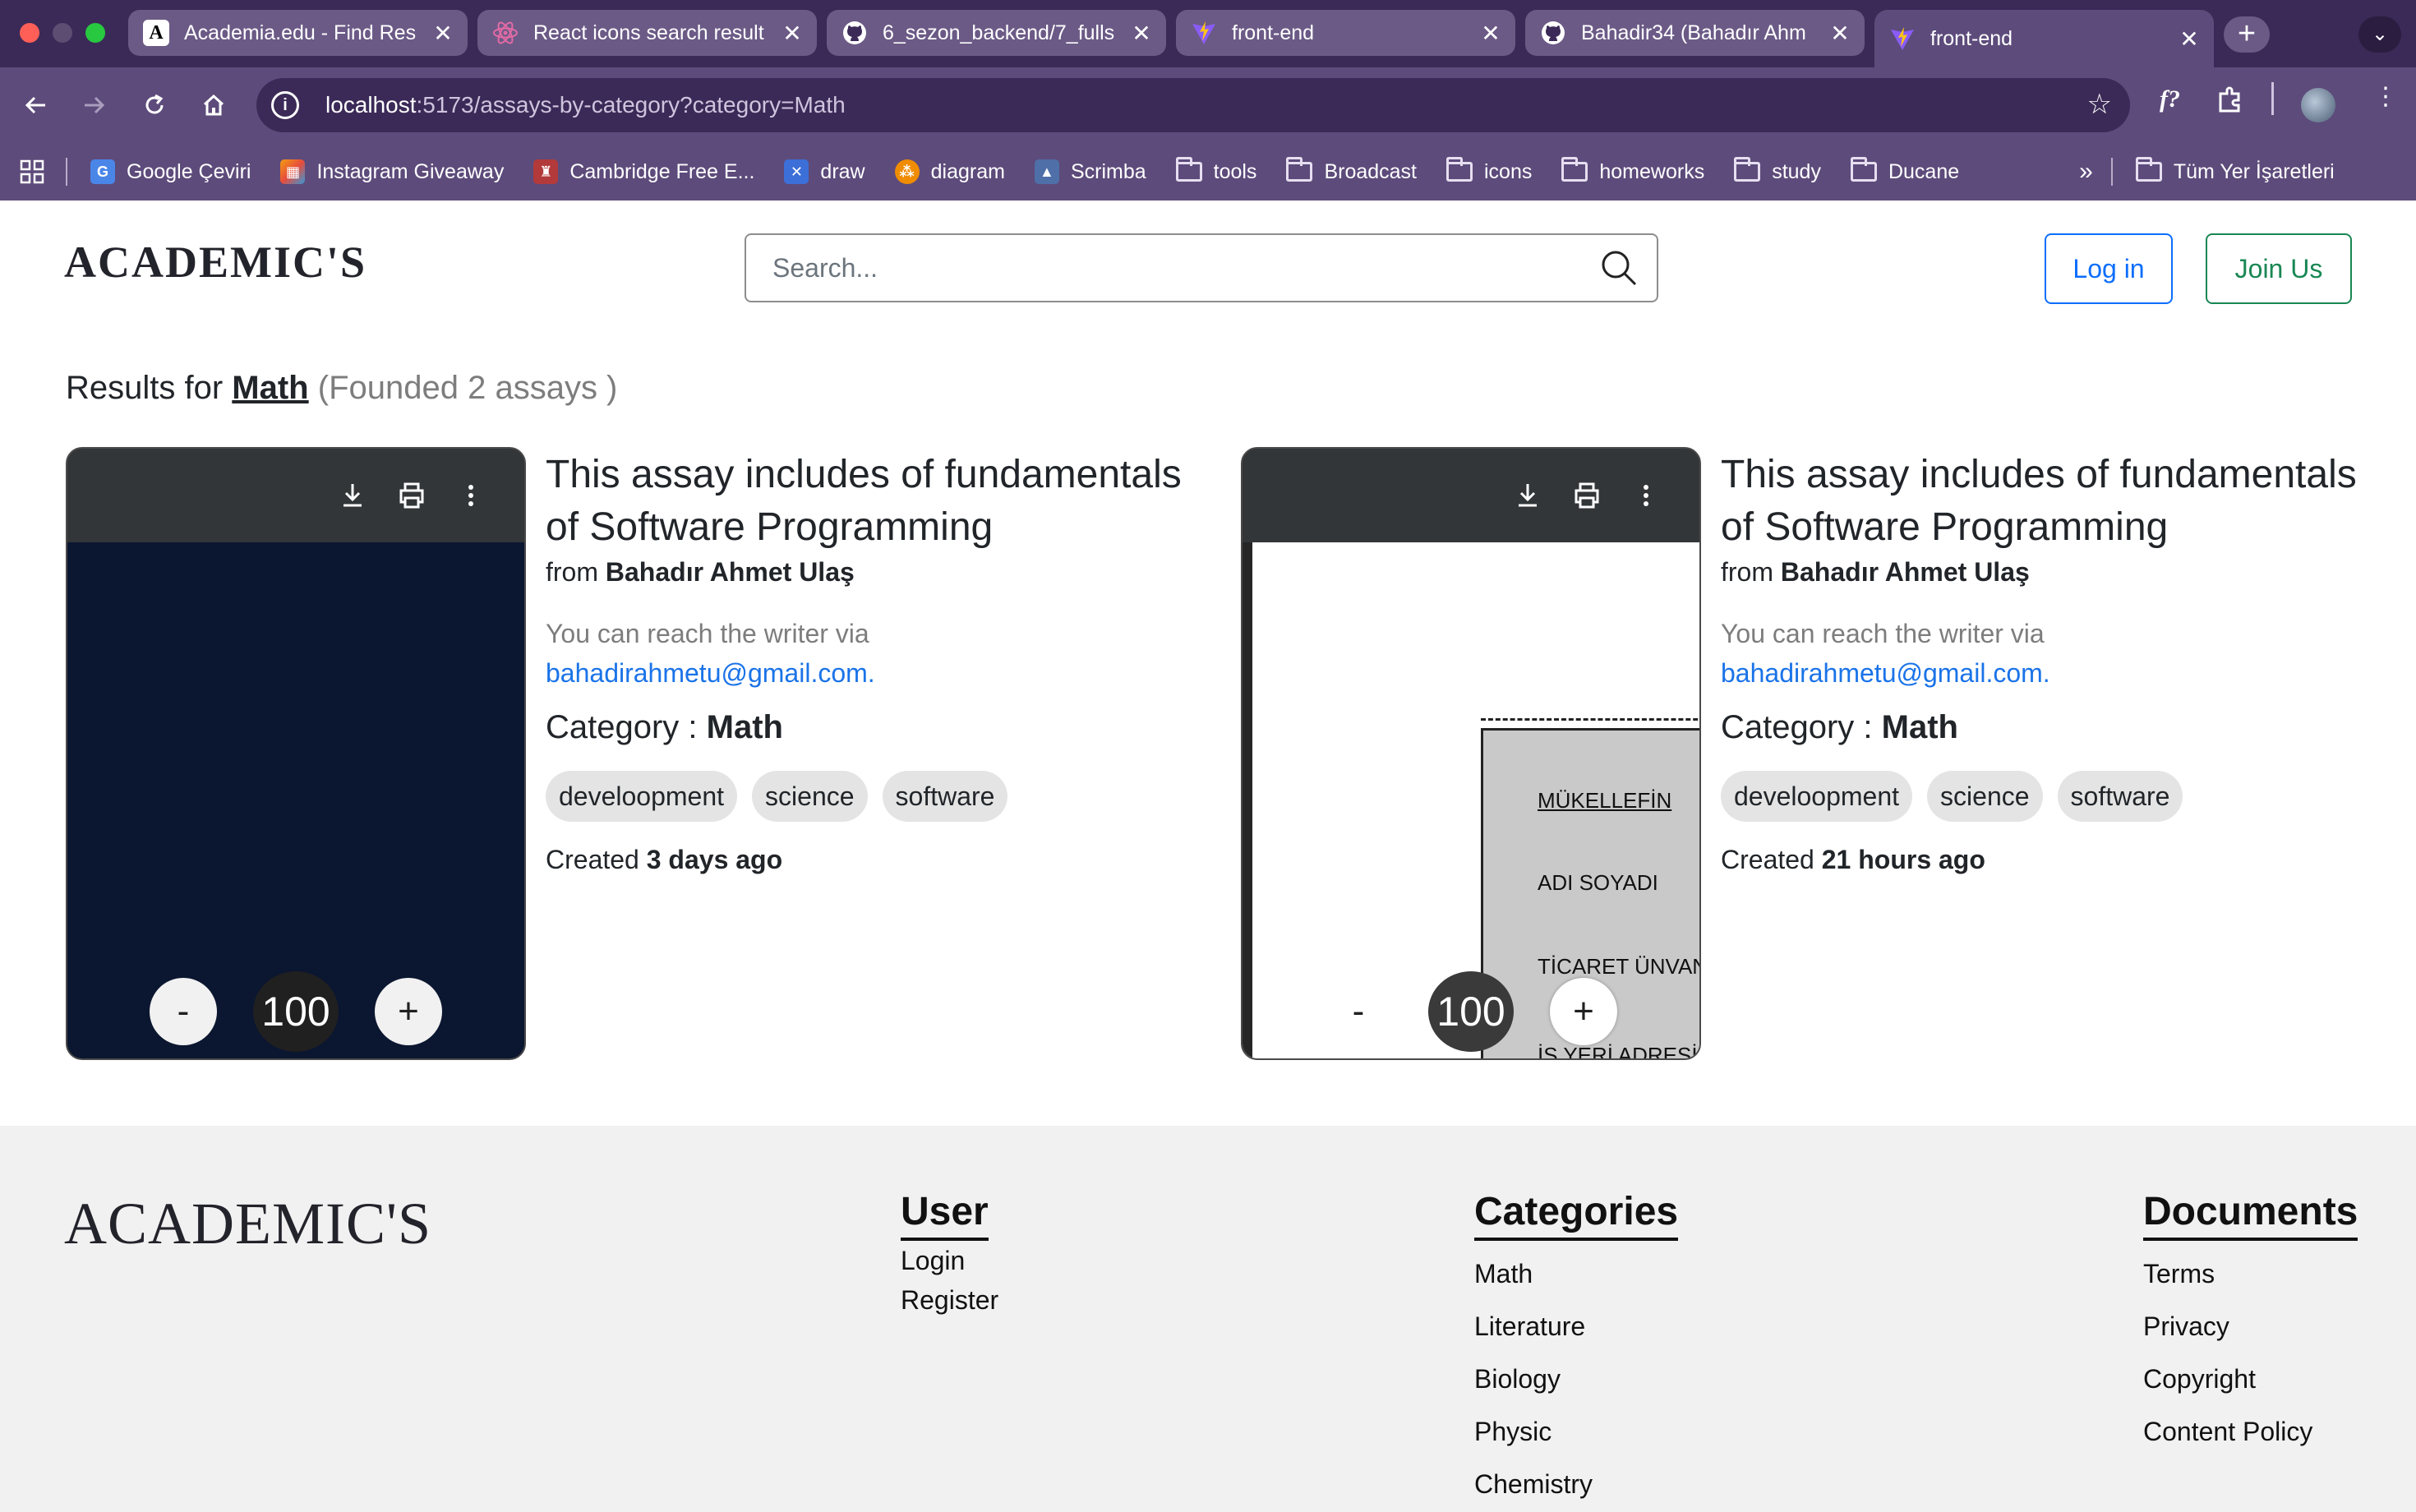  Describe the element at coordinates (1215, 170) in the screenshot. I see `bookmark-folder-tools: tools` at that location.